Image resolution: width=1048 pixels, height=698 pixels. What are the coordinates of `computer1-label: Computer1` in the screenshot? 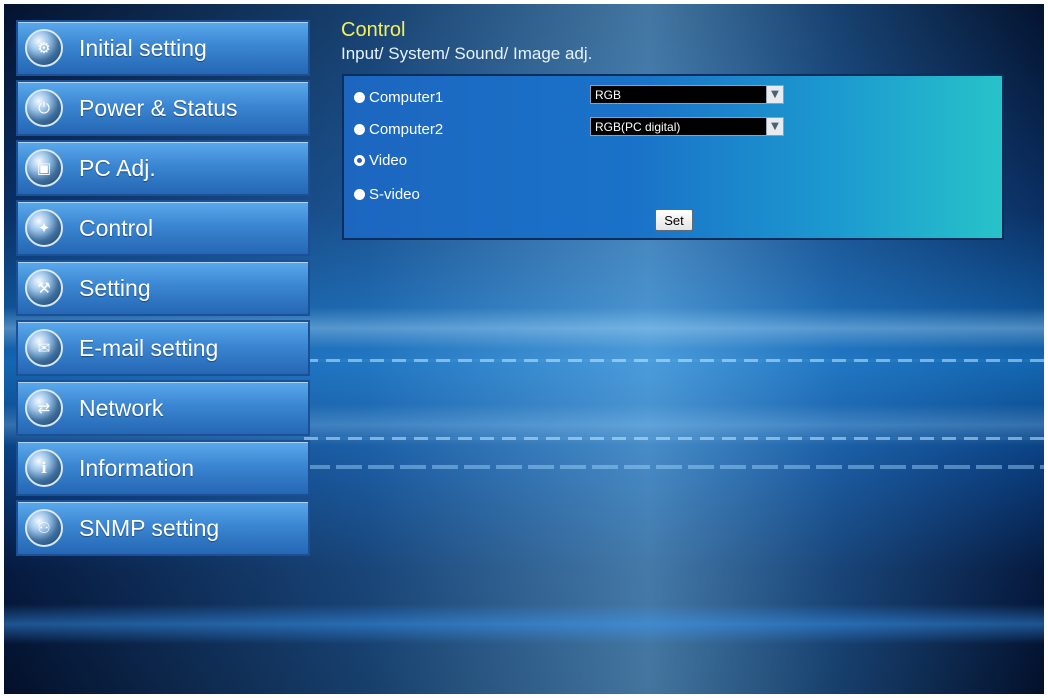 It's located at (406, 97).